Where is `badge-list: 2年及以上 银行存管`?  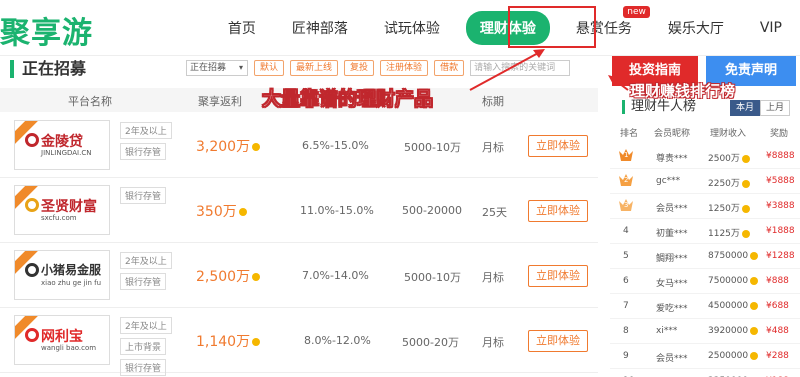
badge-list: 2年及以上 银行存管 is located at coordinates (146, 271).